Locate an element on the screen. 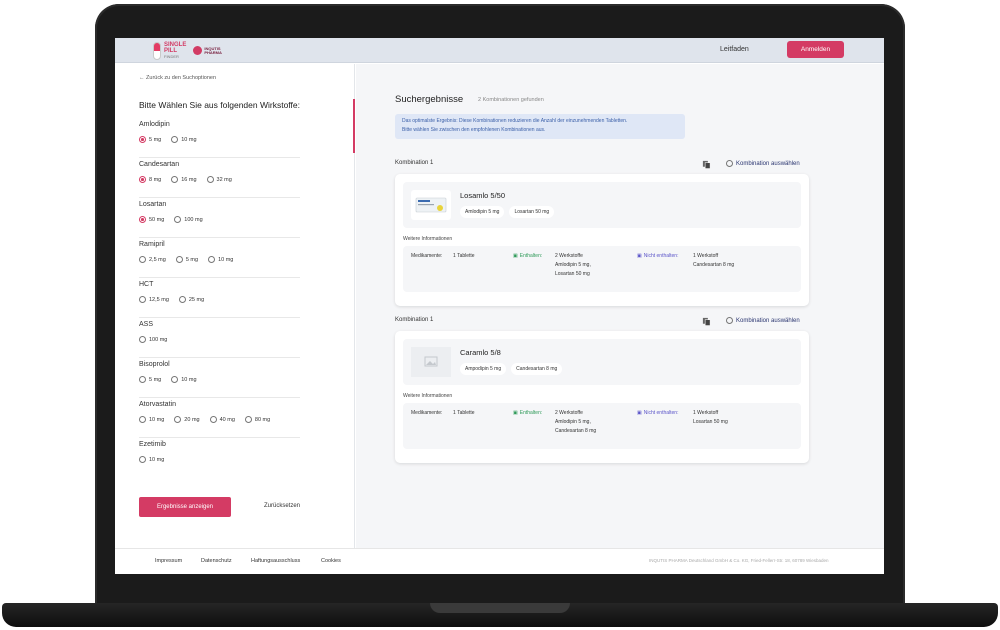  group-ezetimib: Ezetimib 10 mg is located at coordinates (219, 459).